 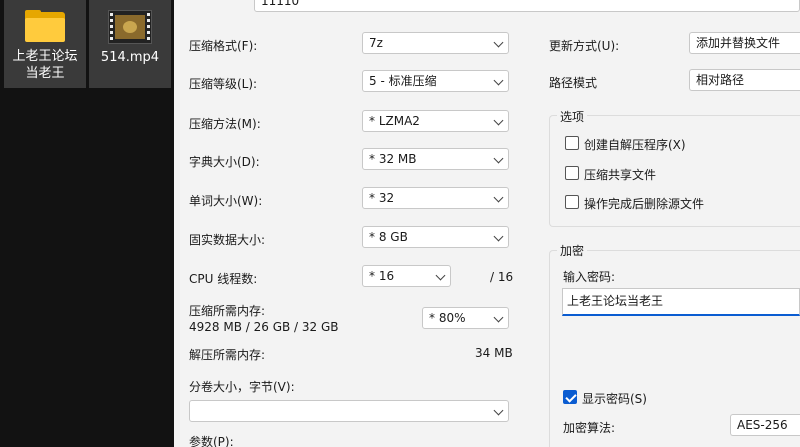 I want to click on encryption-method-select: AES-256, so click(x=765, y=425).